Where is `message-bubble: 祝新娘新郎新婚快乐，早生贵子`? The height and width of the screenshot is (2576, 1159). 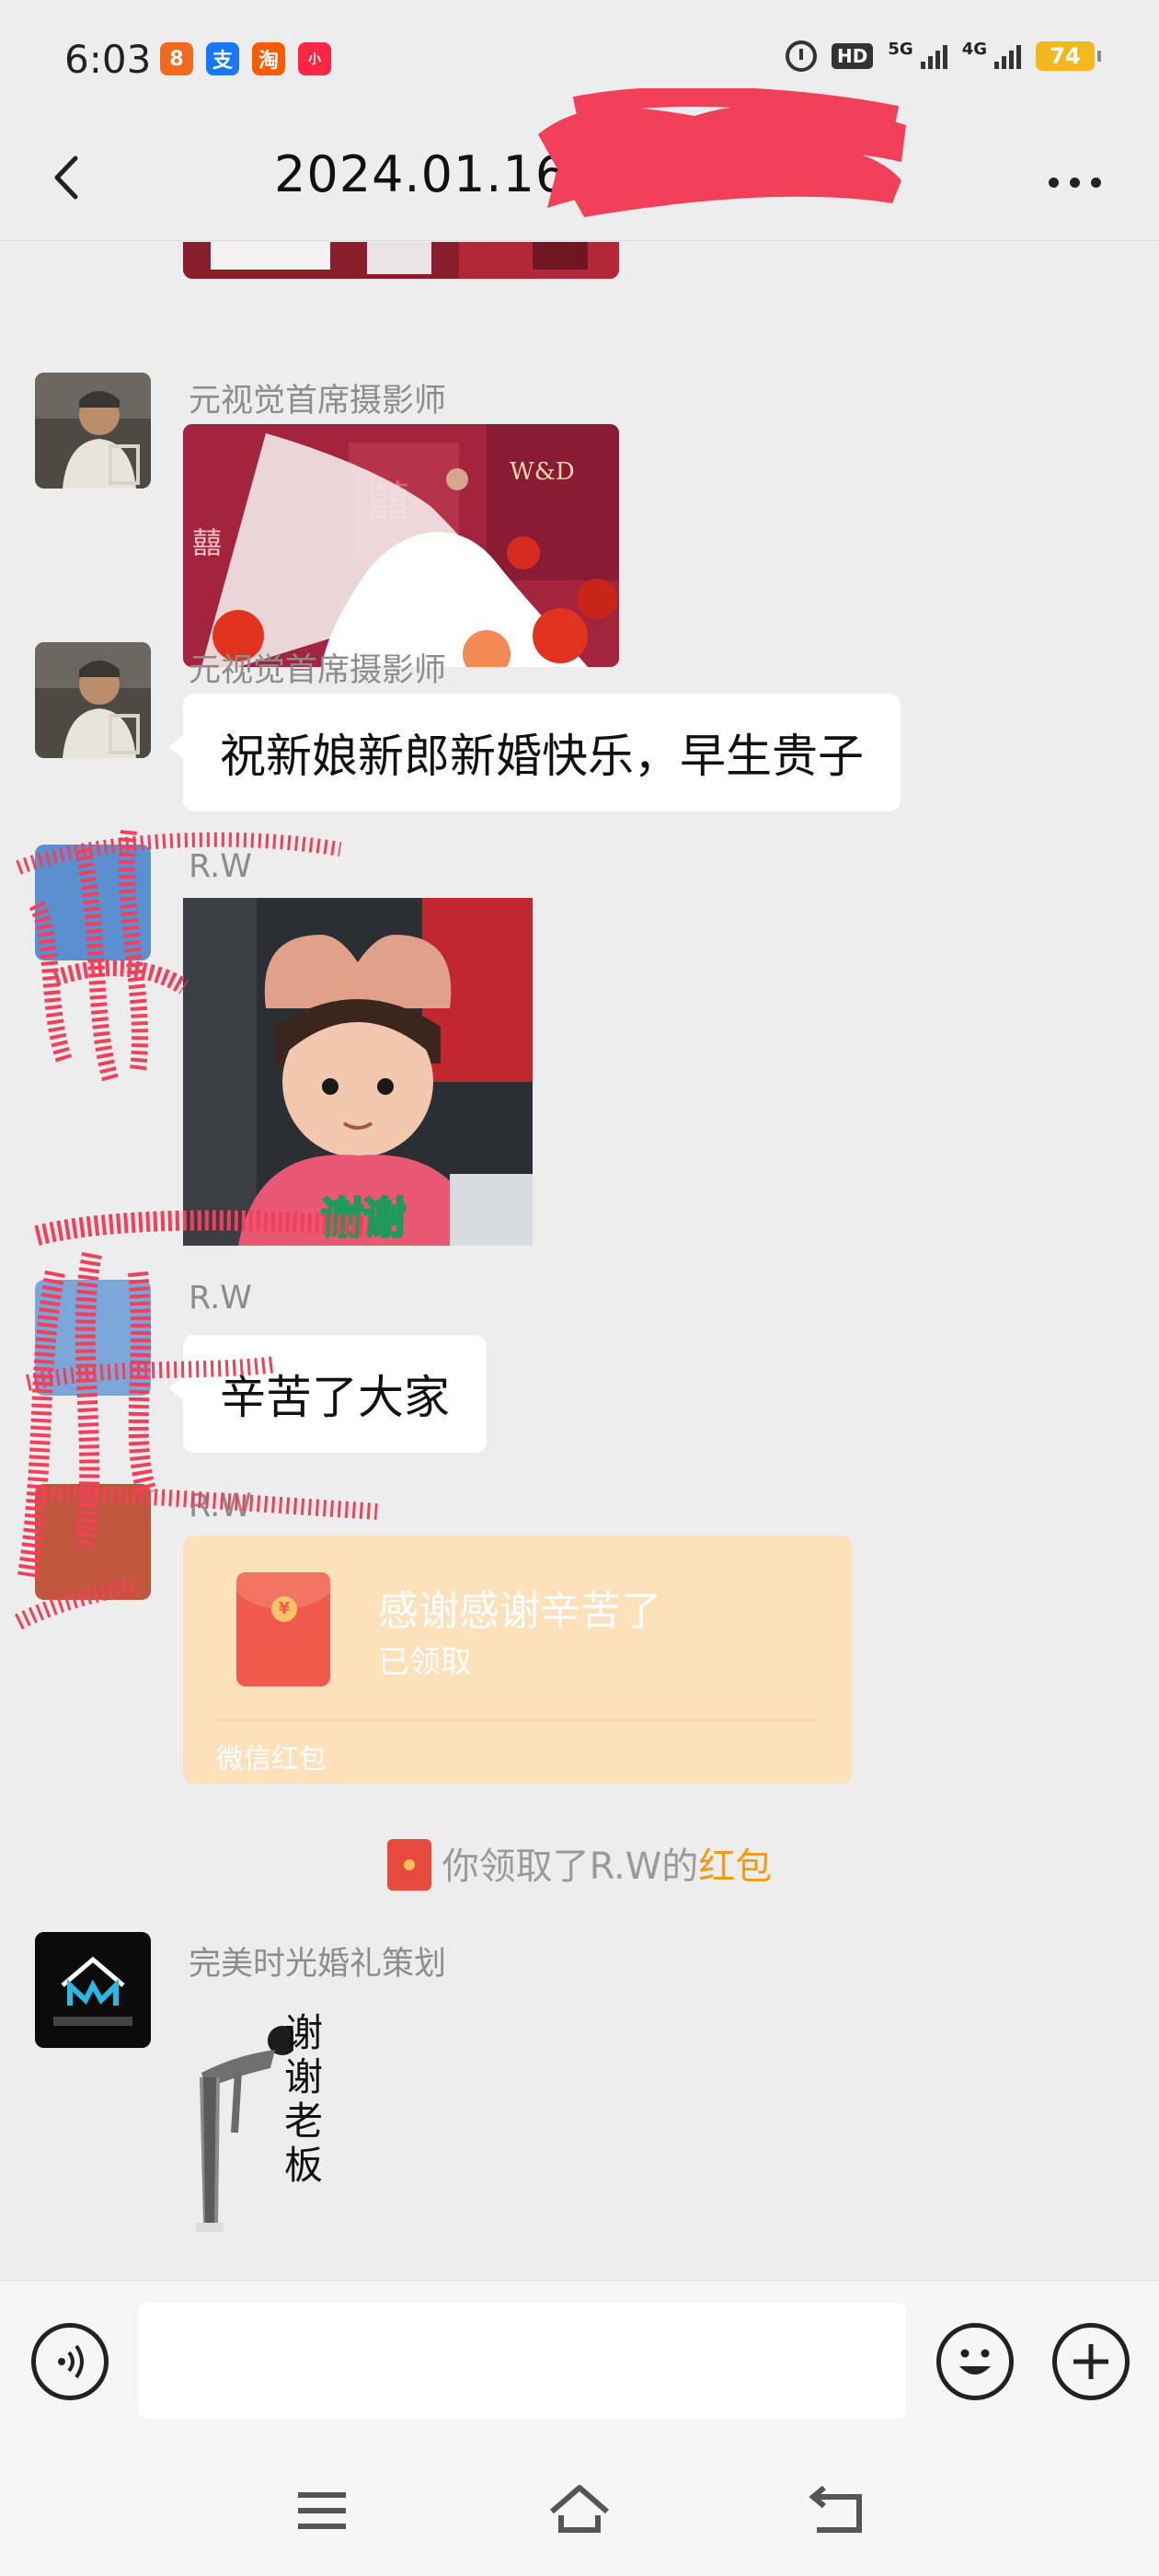
message-bubble: 祝新娘新郎新婚快乐，早生贵子 is located at coordinates (534, 752).